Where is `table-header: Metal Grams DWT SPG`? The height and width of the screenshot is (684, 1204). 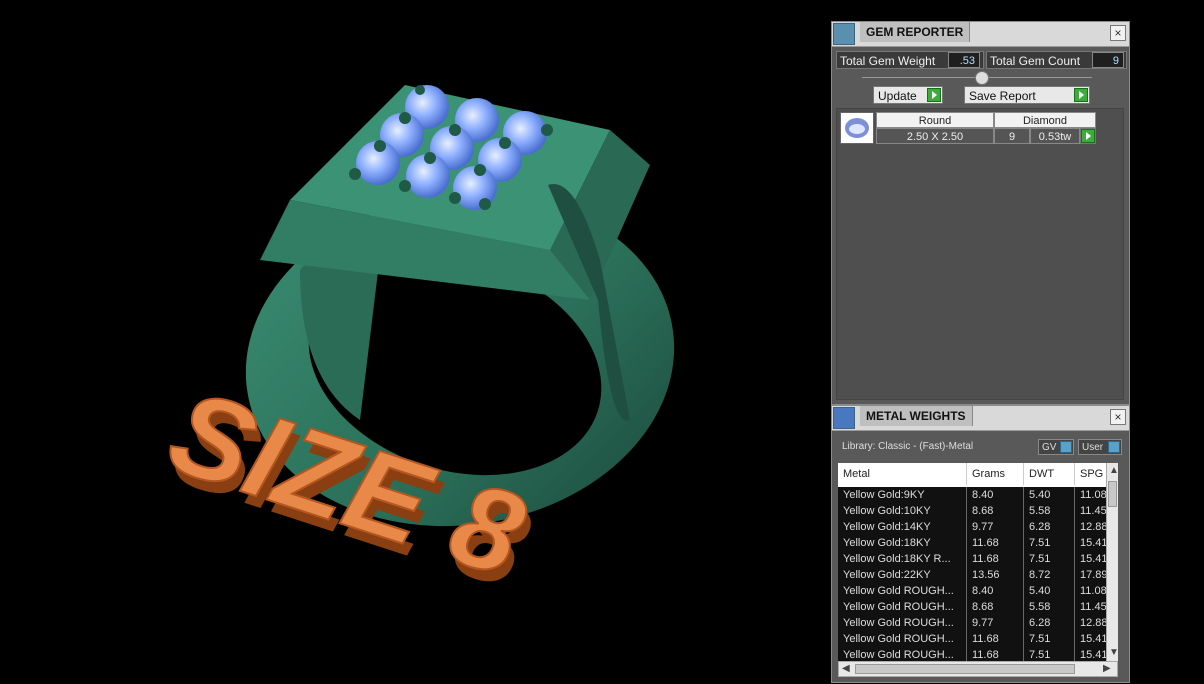
table-header: Metal Grams DWT SPG is located at coordinates (974, 474).